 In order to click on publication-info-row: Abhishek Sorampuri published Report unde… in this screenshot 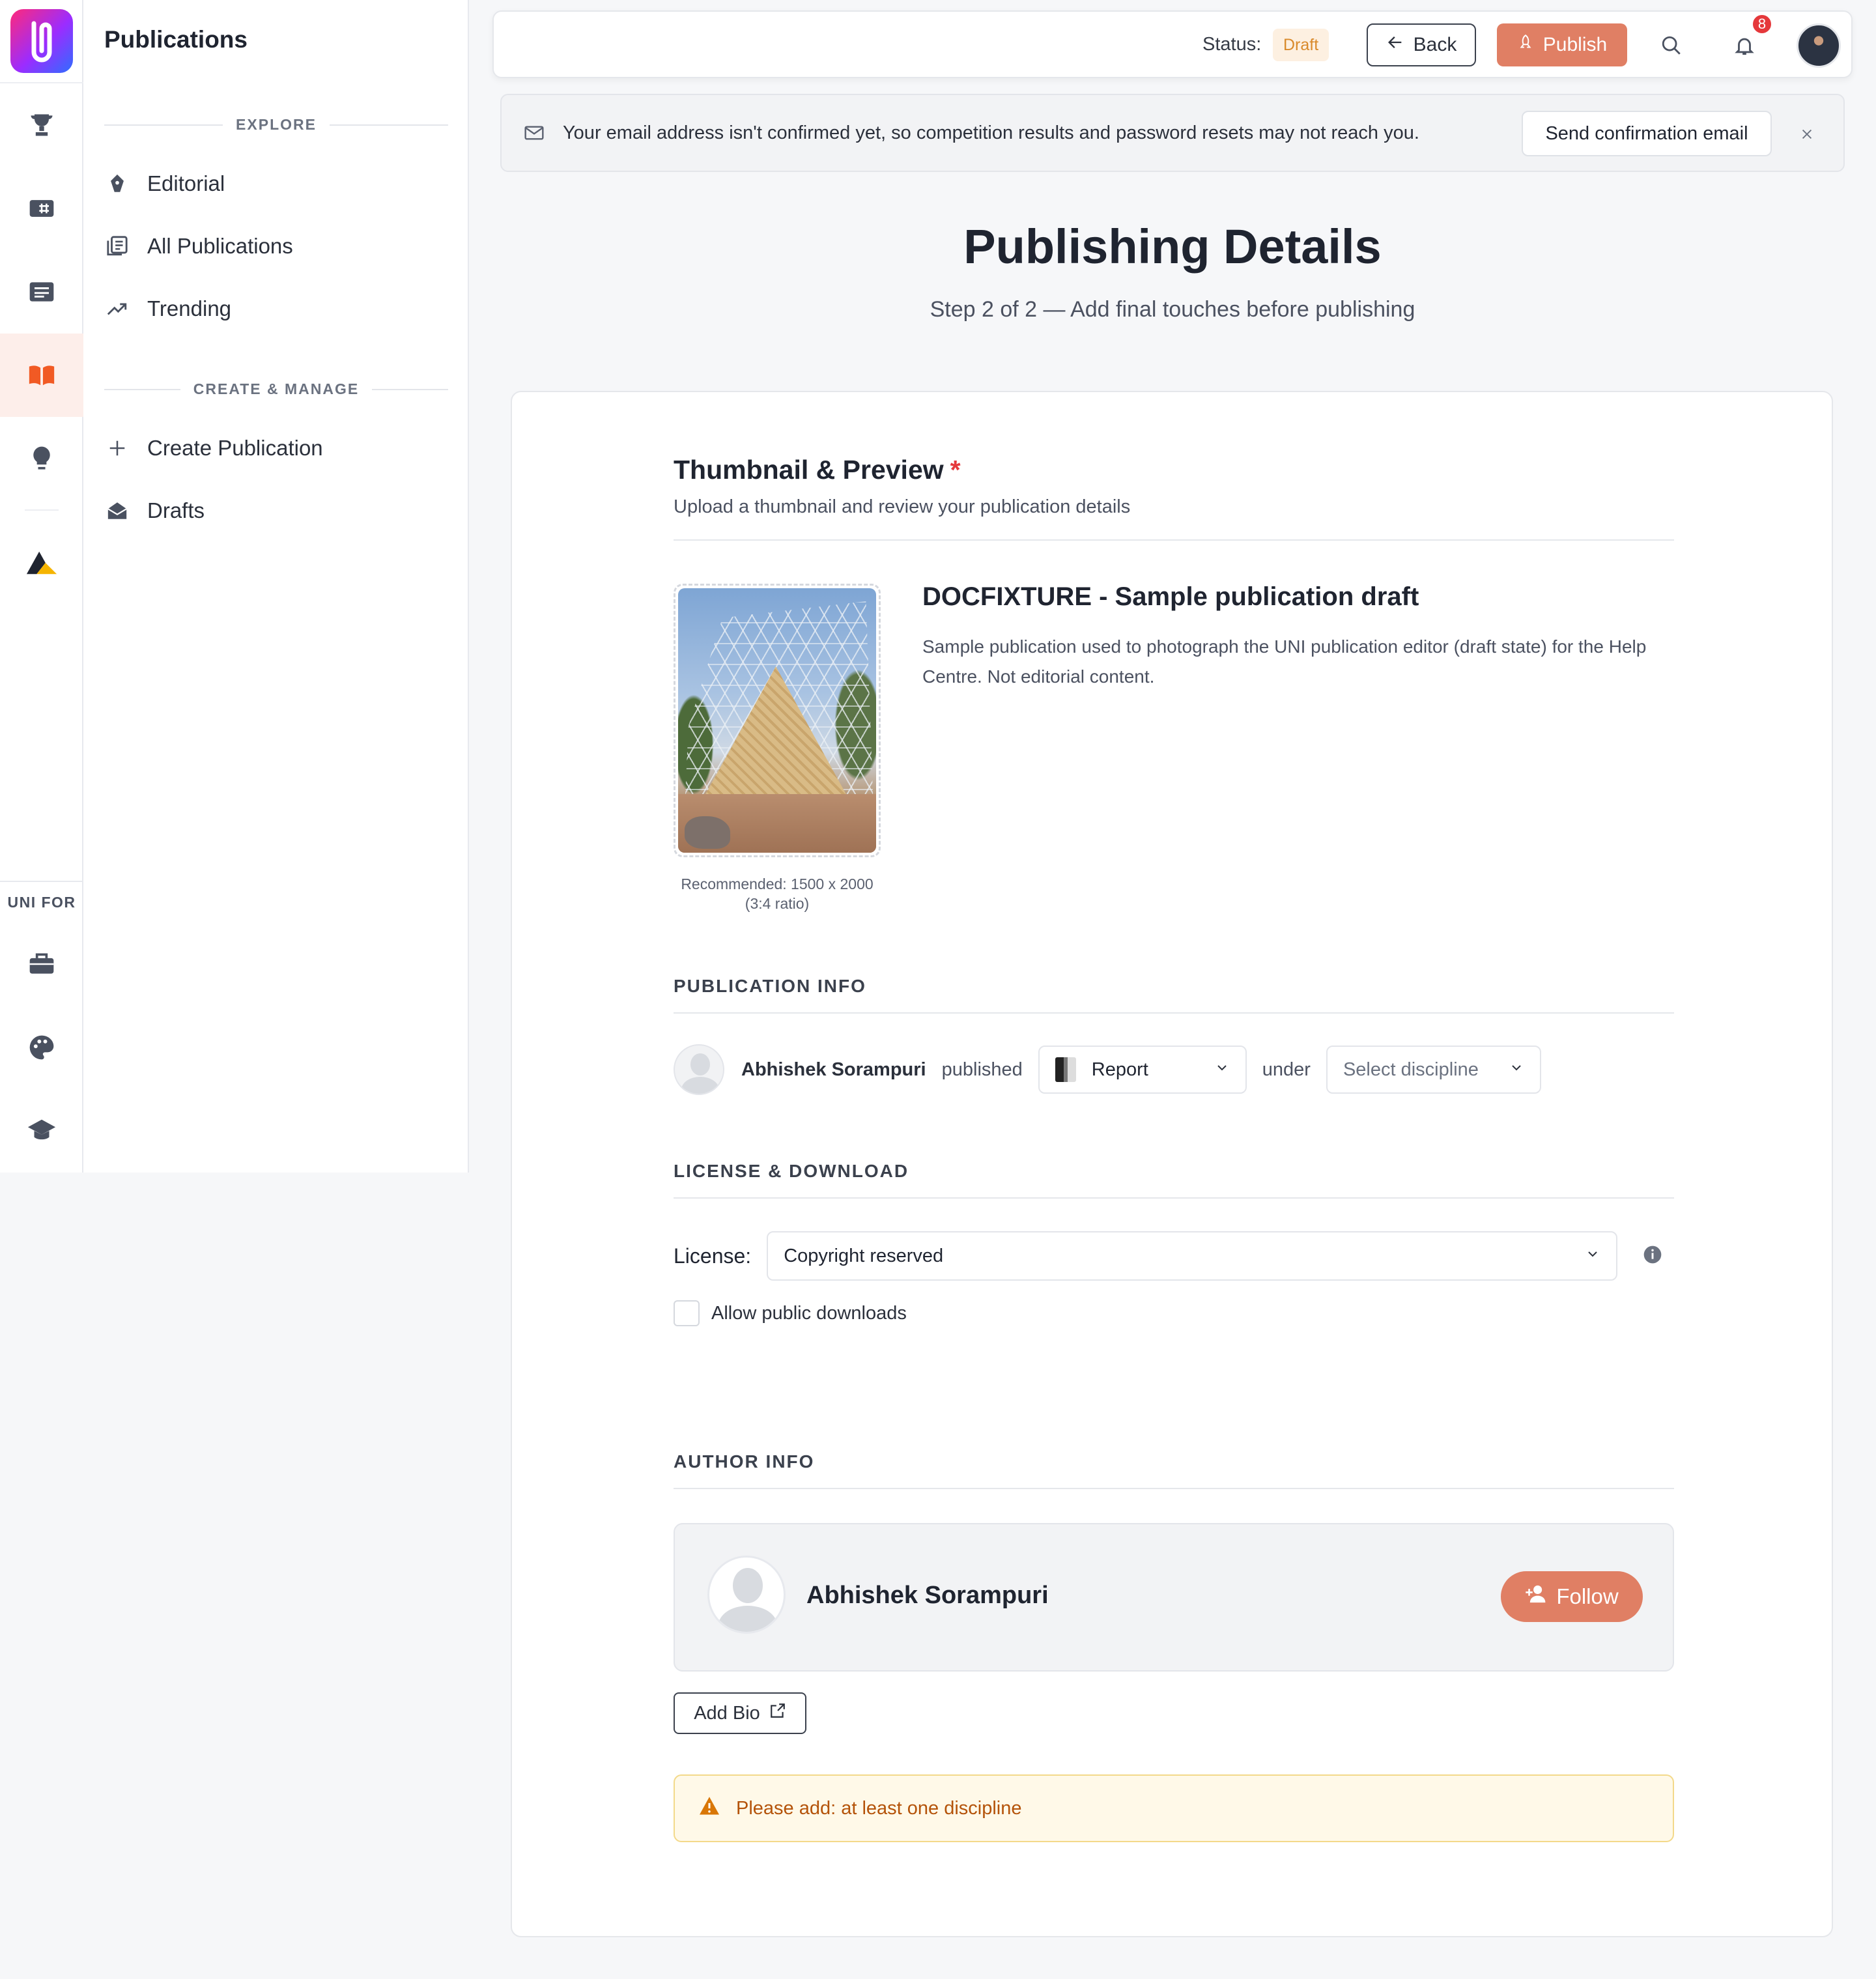, I will do `click(1107, 1070)`.